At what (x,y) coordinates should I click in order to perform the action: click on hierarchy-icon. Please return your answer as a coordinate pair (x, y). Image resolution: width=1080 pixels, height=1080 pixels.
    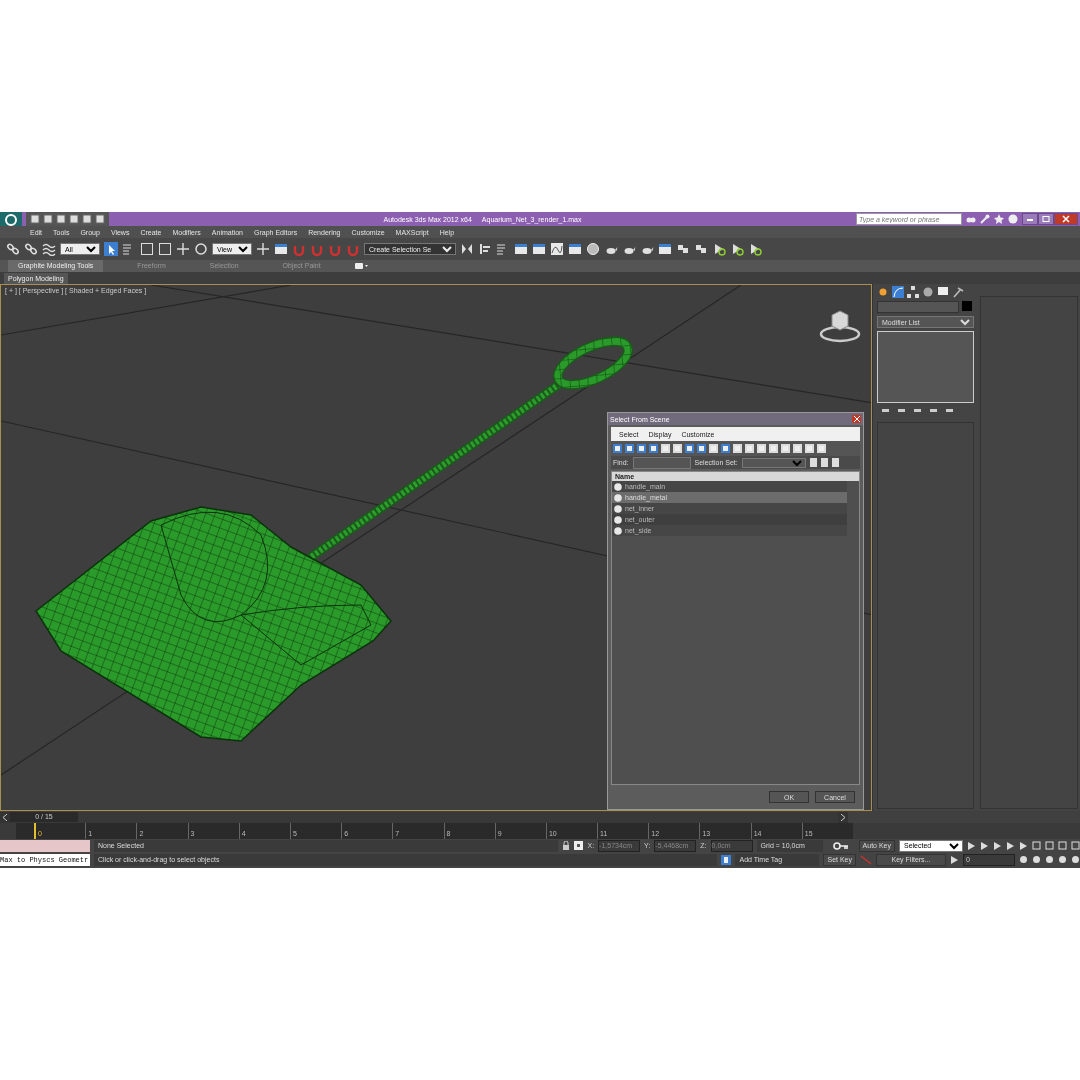
    Looking at the image, I should click on (913, 292).